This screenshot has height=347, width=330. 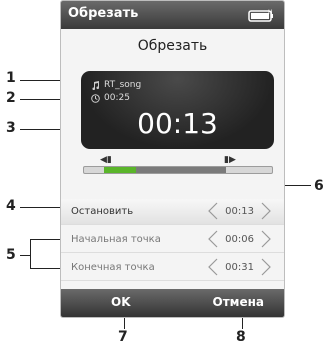 I want to click on clock-icon, so click(x=95, y=98).